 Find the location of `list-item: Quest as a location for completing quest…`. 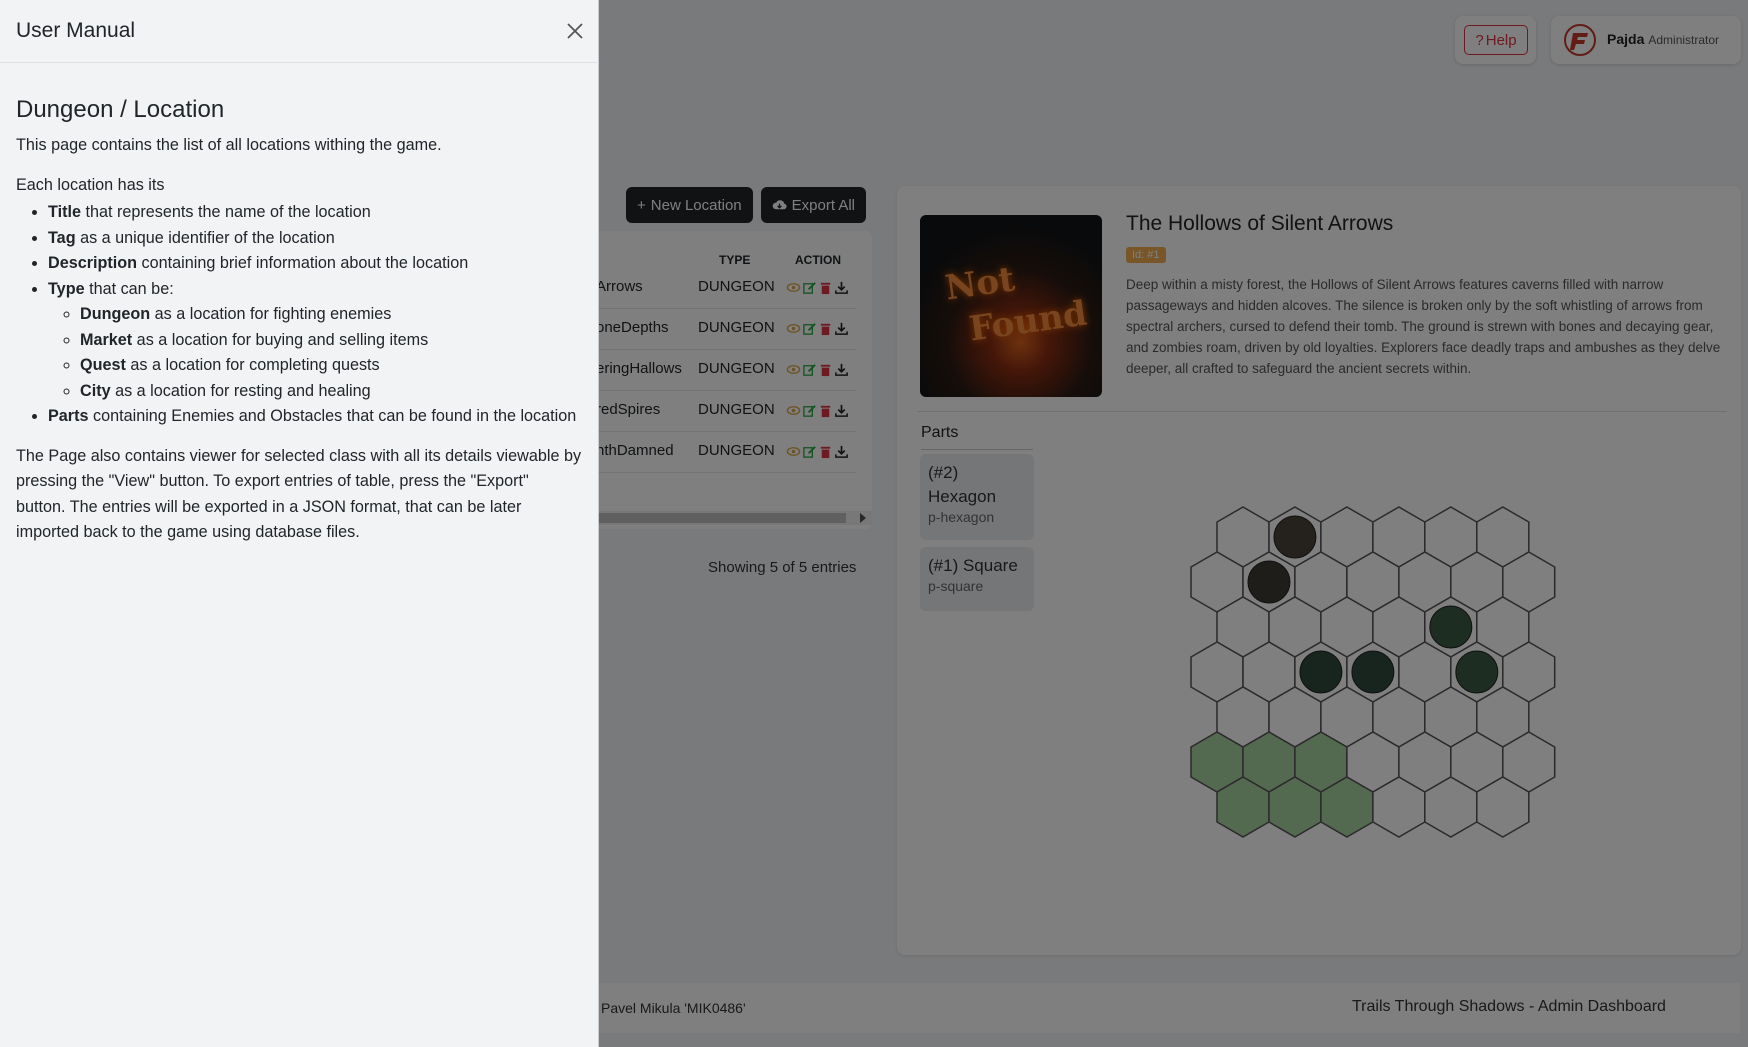

list-item: Quest as a location for completing quest… is located at coordinates (331, 366).